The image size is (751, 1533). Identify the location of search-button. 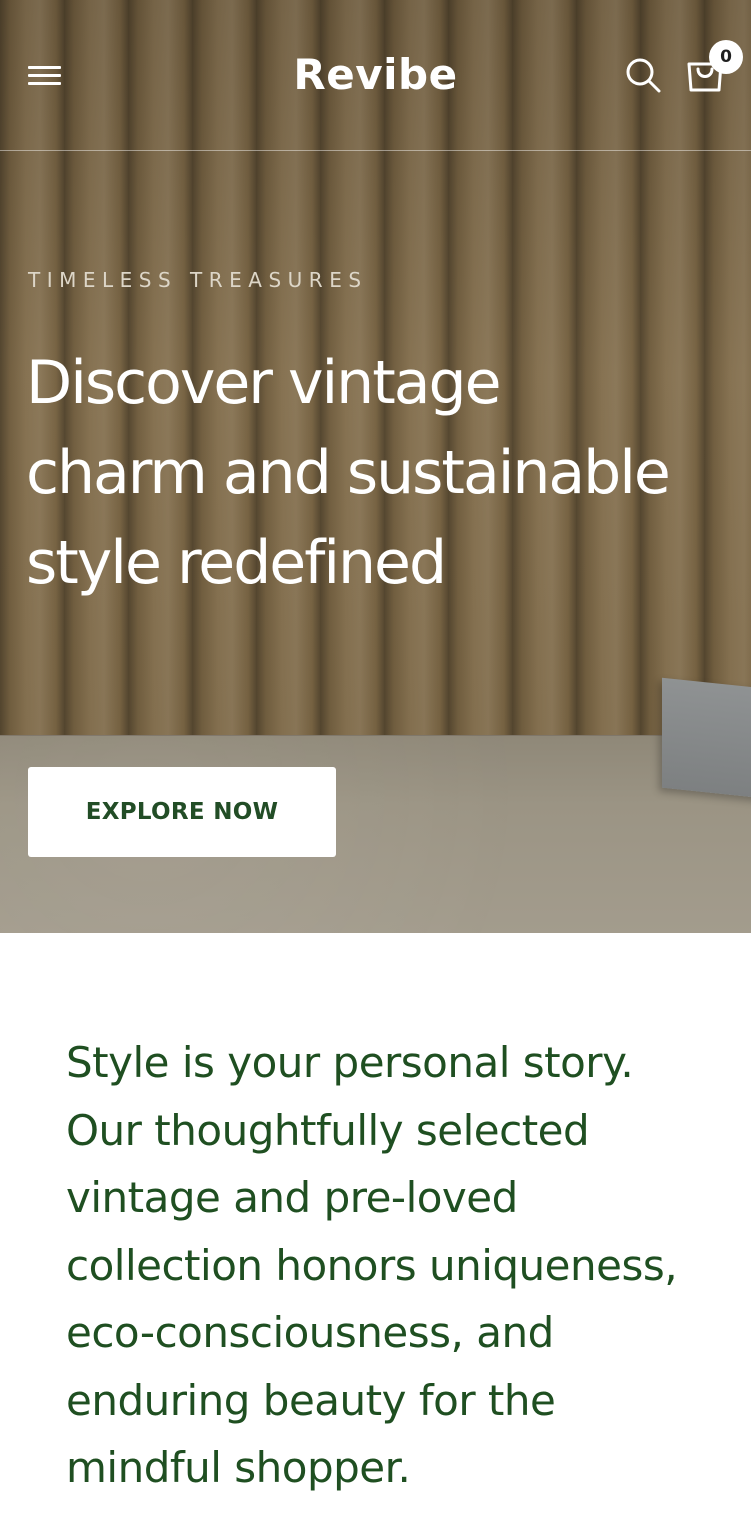
(643, 75).